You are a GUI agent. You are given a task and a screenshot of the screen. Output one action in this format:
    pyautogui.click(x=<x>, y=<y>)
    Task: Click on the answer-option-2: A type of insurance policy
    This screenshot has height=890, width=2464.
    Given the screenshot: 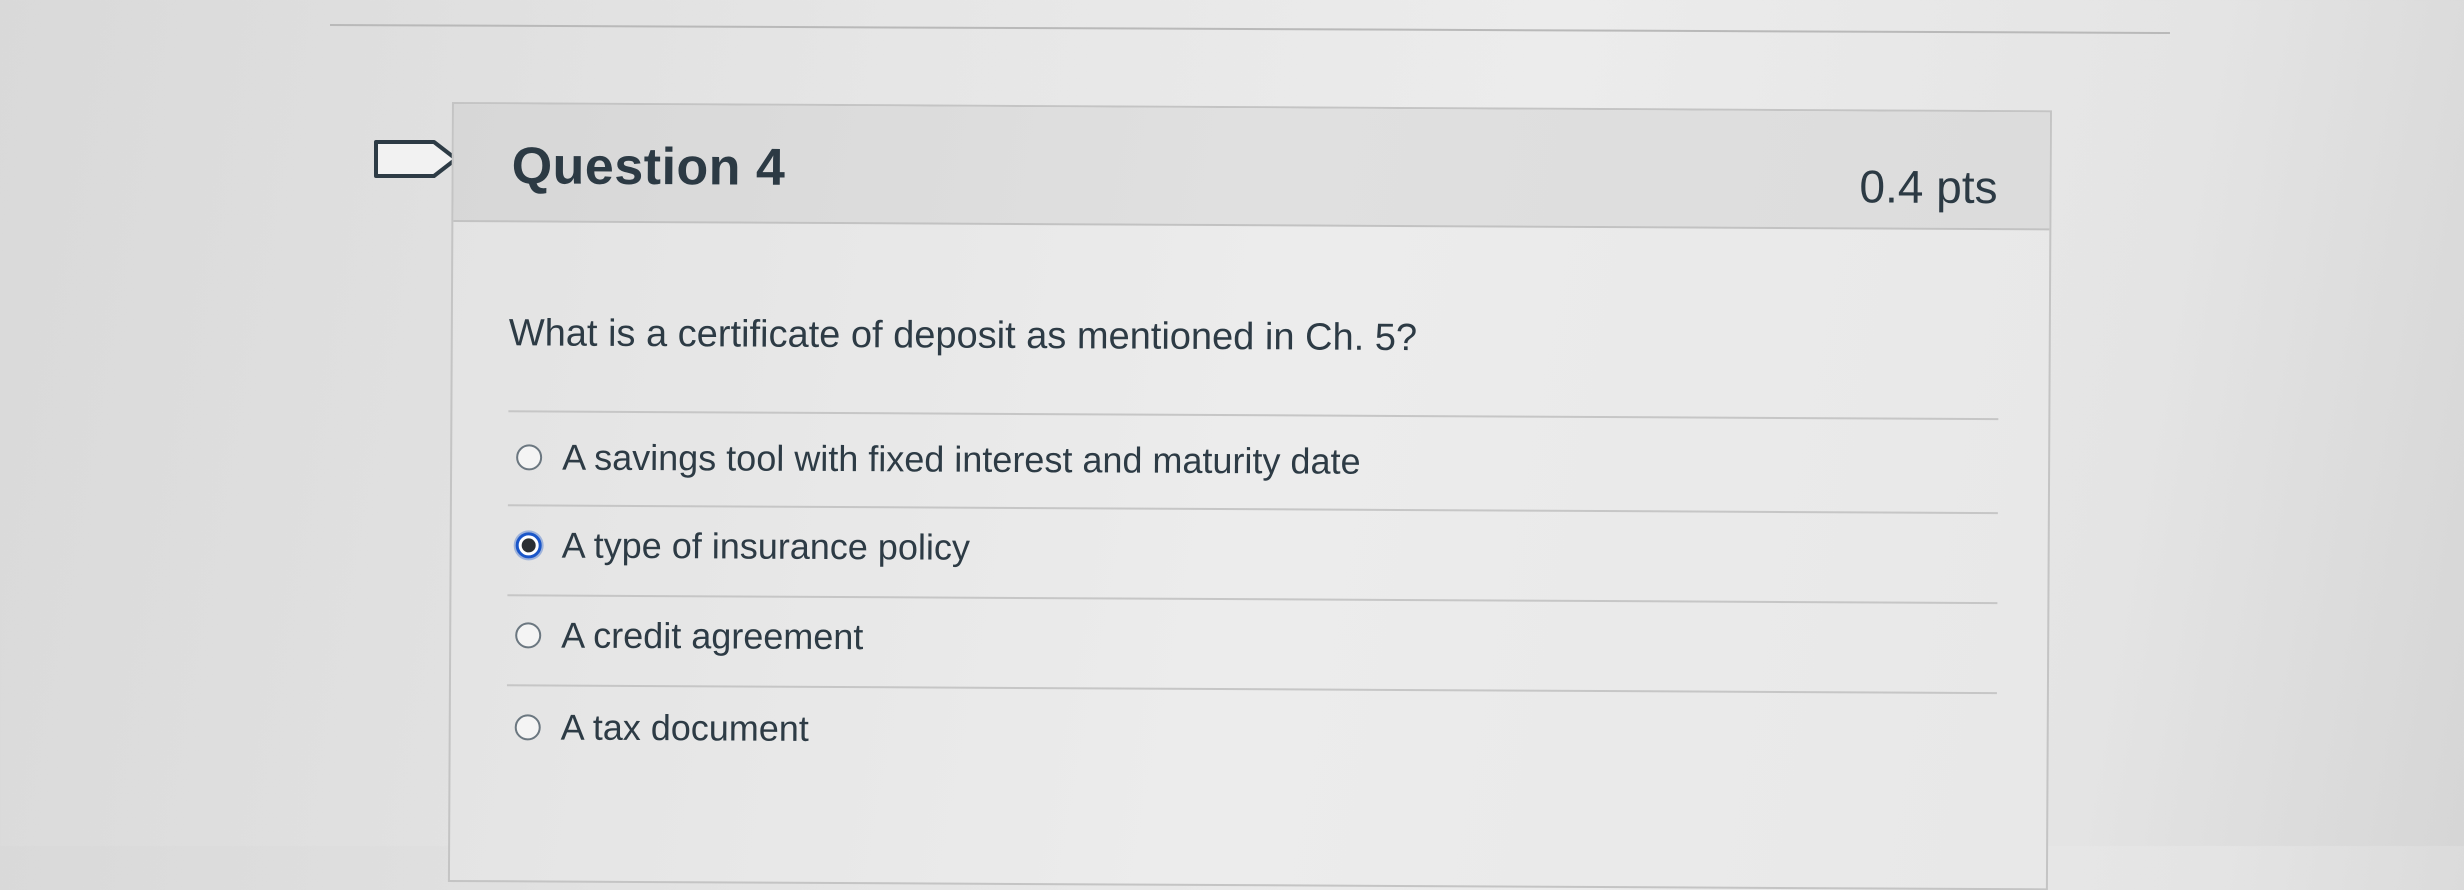 What is the action you would take?
    pyautogui.click(x=742, y=546)
    